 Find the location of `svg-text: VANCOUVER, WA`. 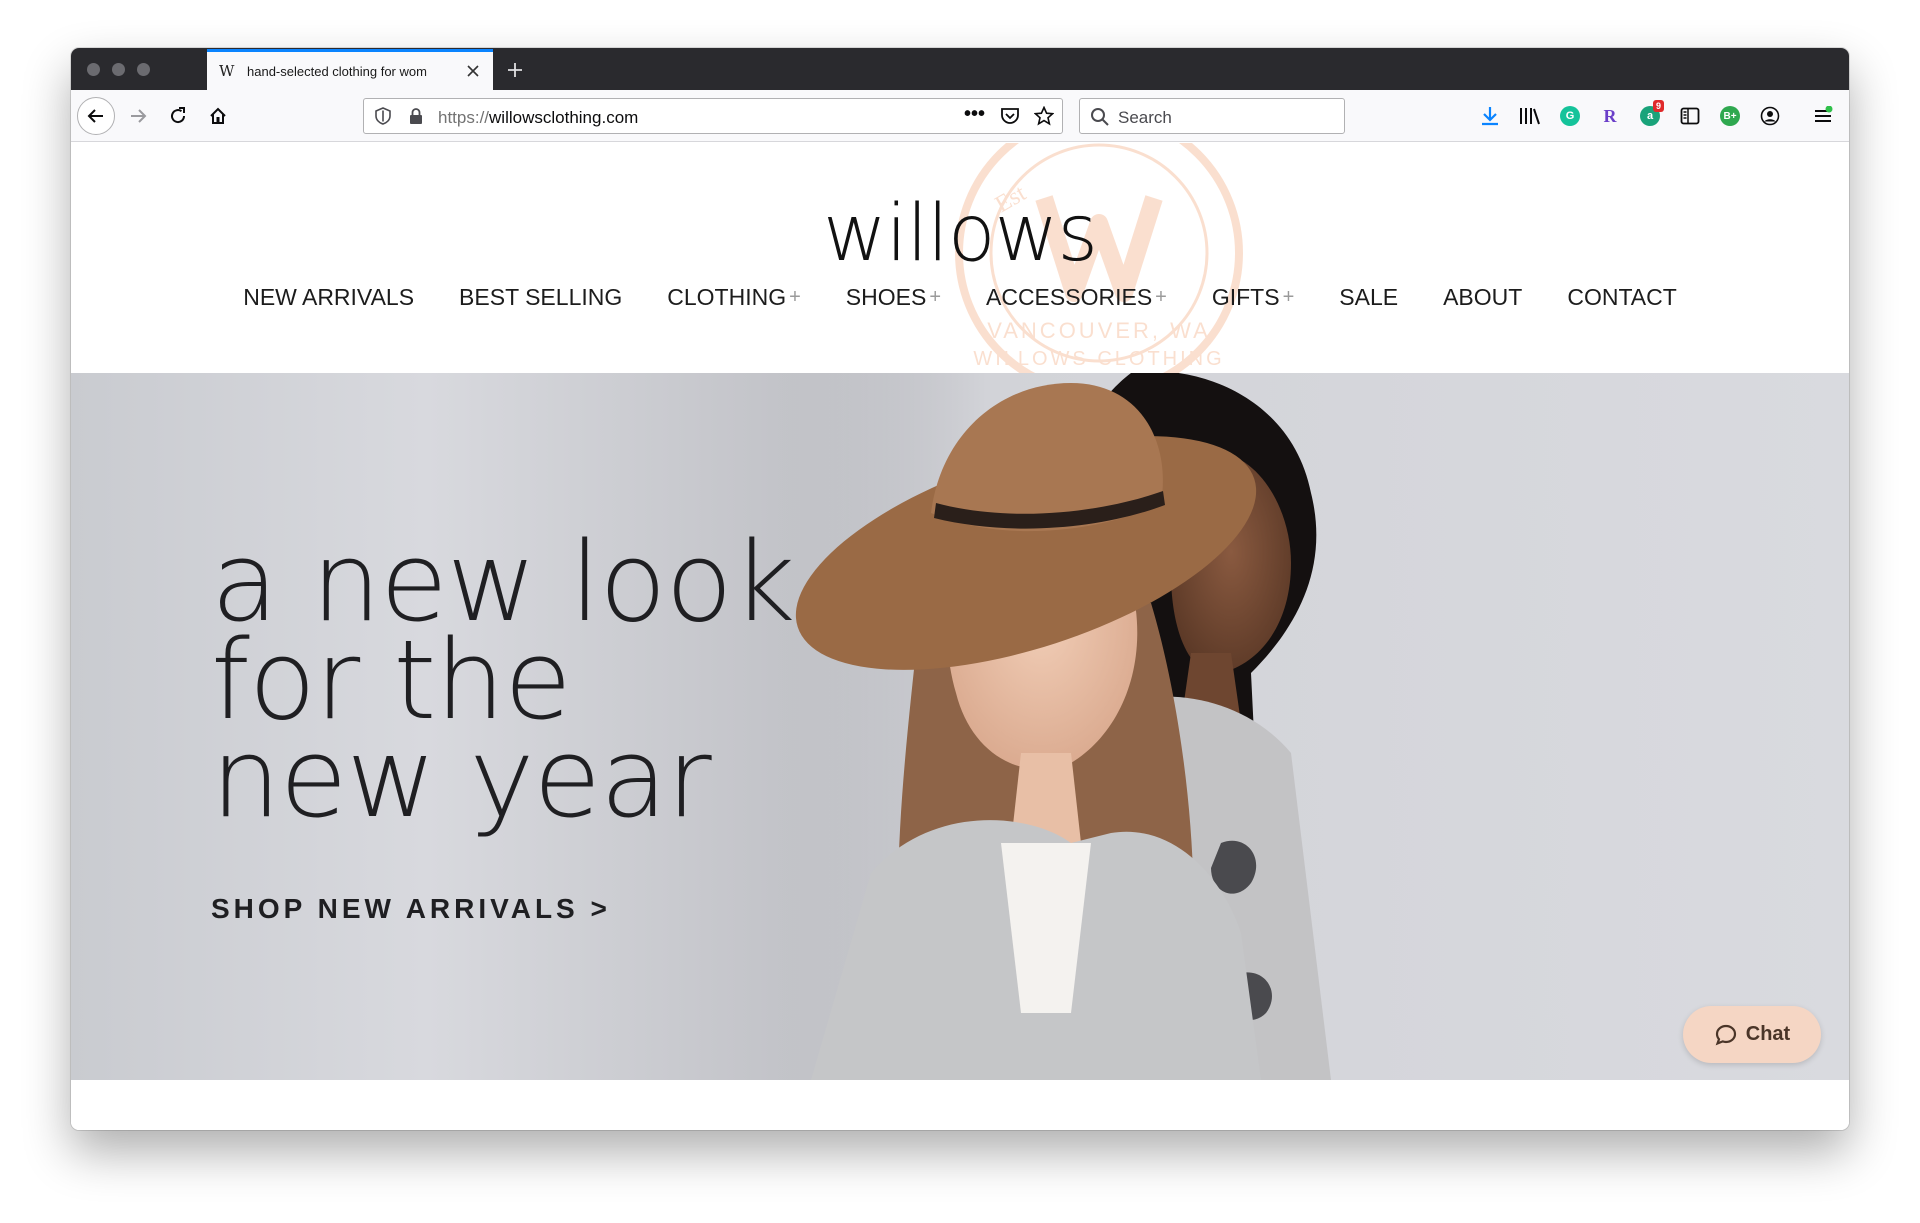

svg-text: VANCOUVER, WA is located at coordinates (1099, 330).